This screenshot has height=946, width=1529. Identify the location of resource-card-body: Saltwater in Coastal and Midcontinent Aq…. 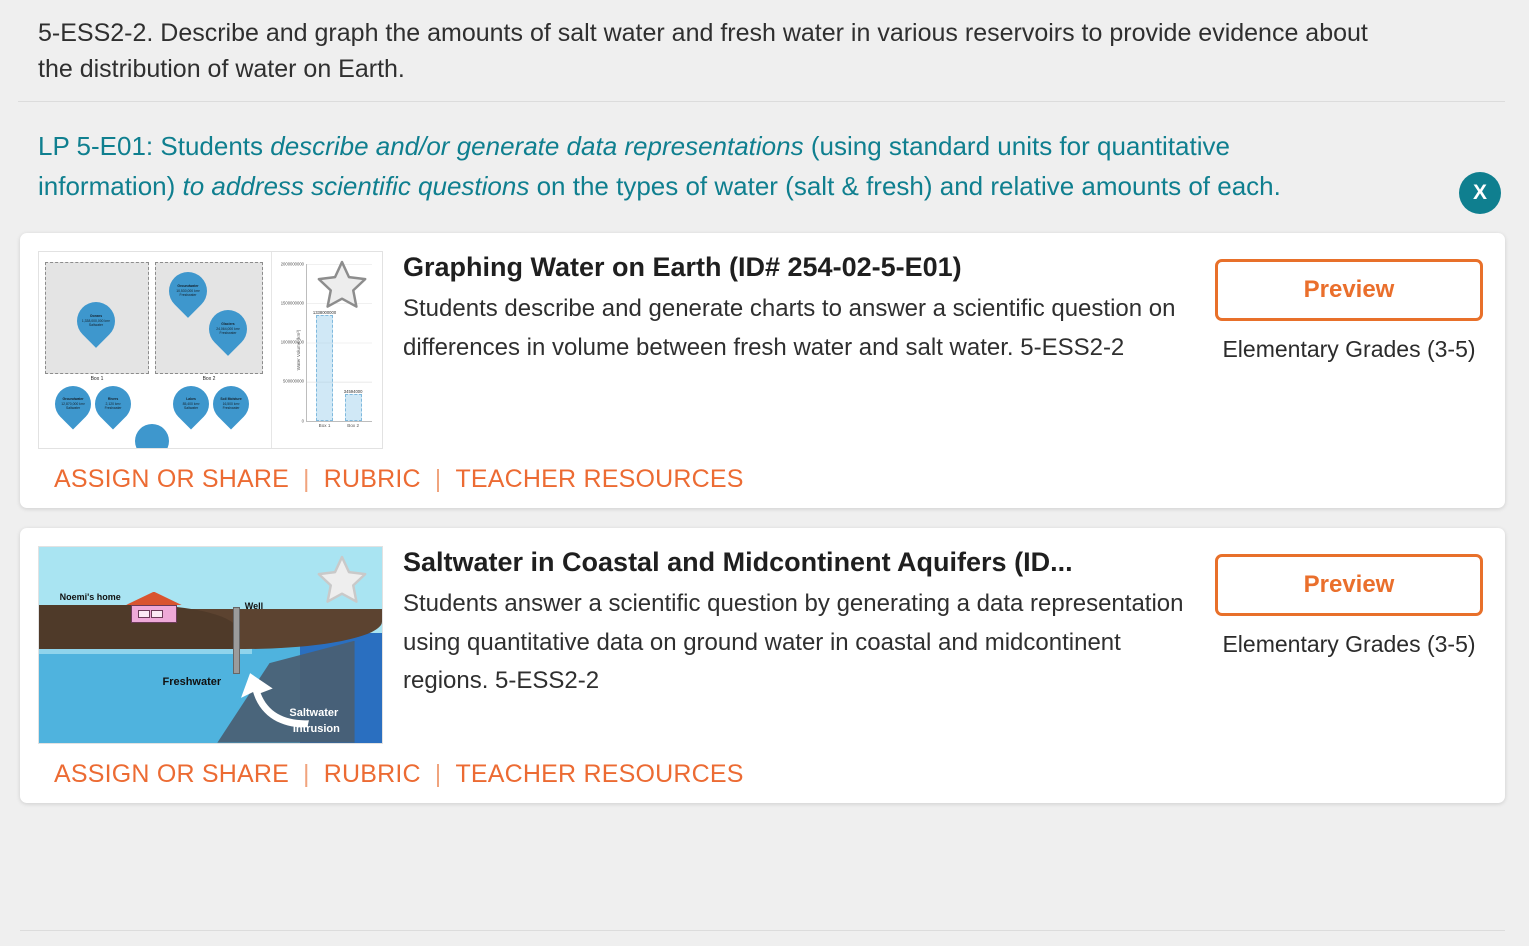
(799, 623).